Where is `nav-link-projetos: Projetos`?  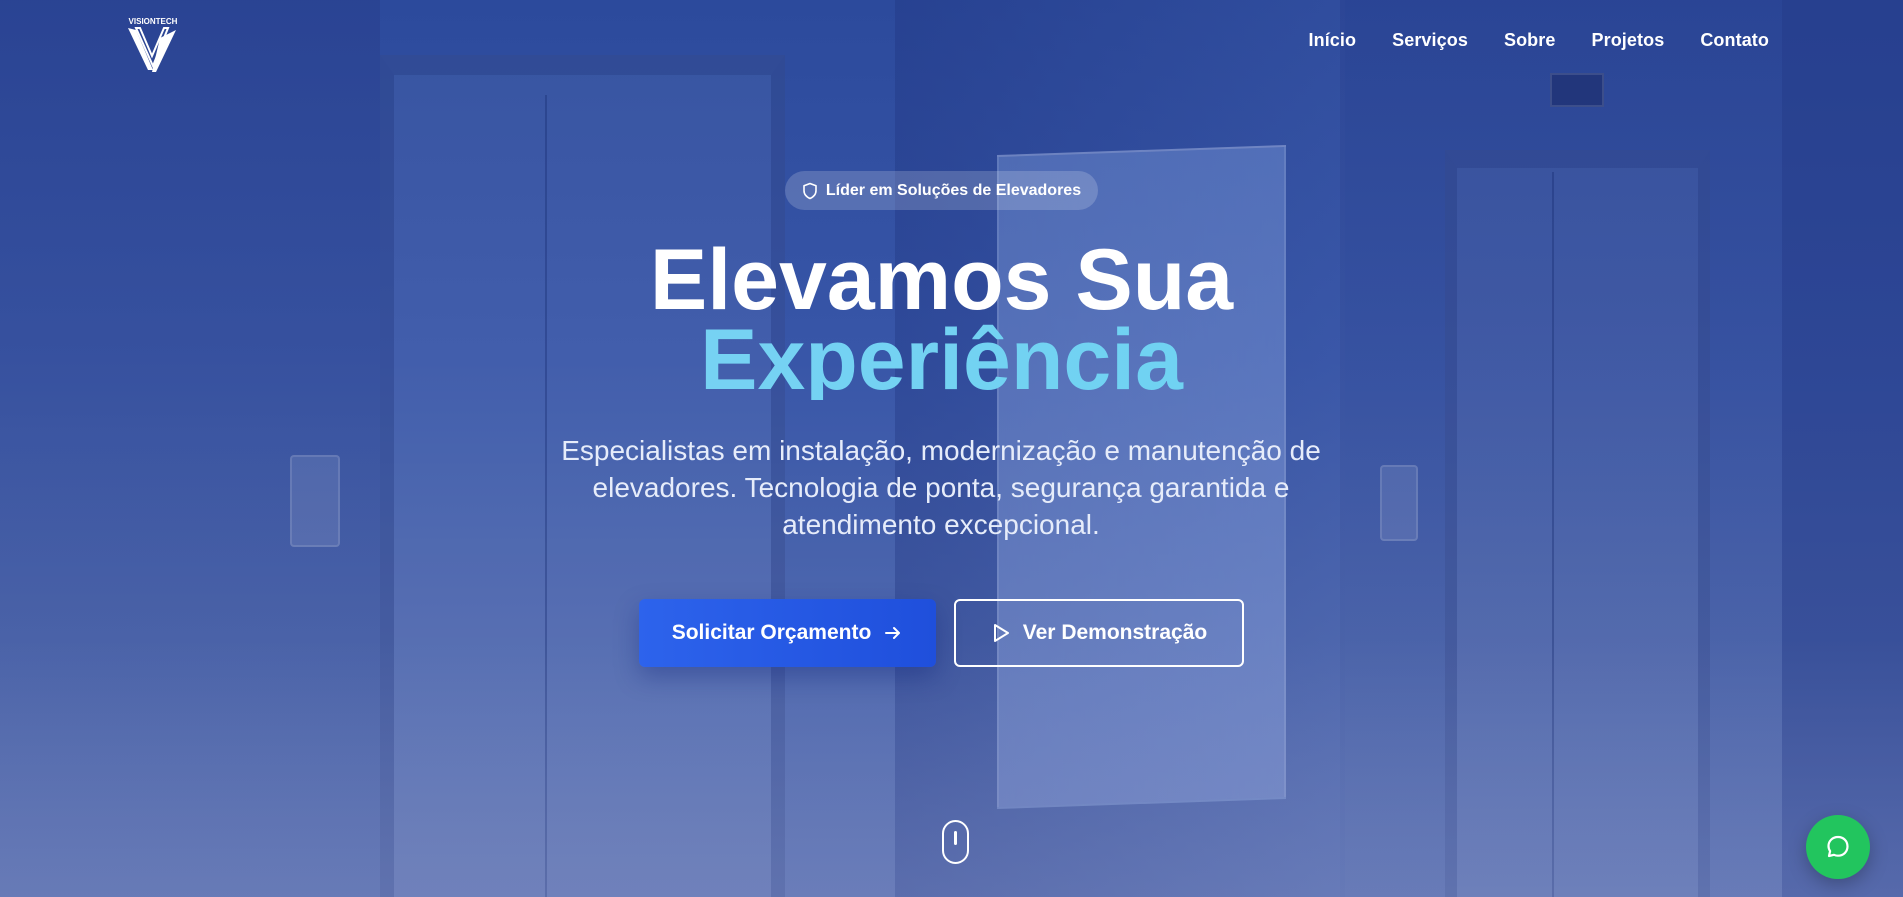
nav-link-projetos: Projetos is located at coordinates (1627, 40).